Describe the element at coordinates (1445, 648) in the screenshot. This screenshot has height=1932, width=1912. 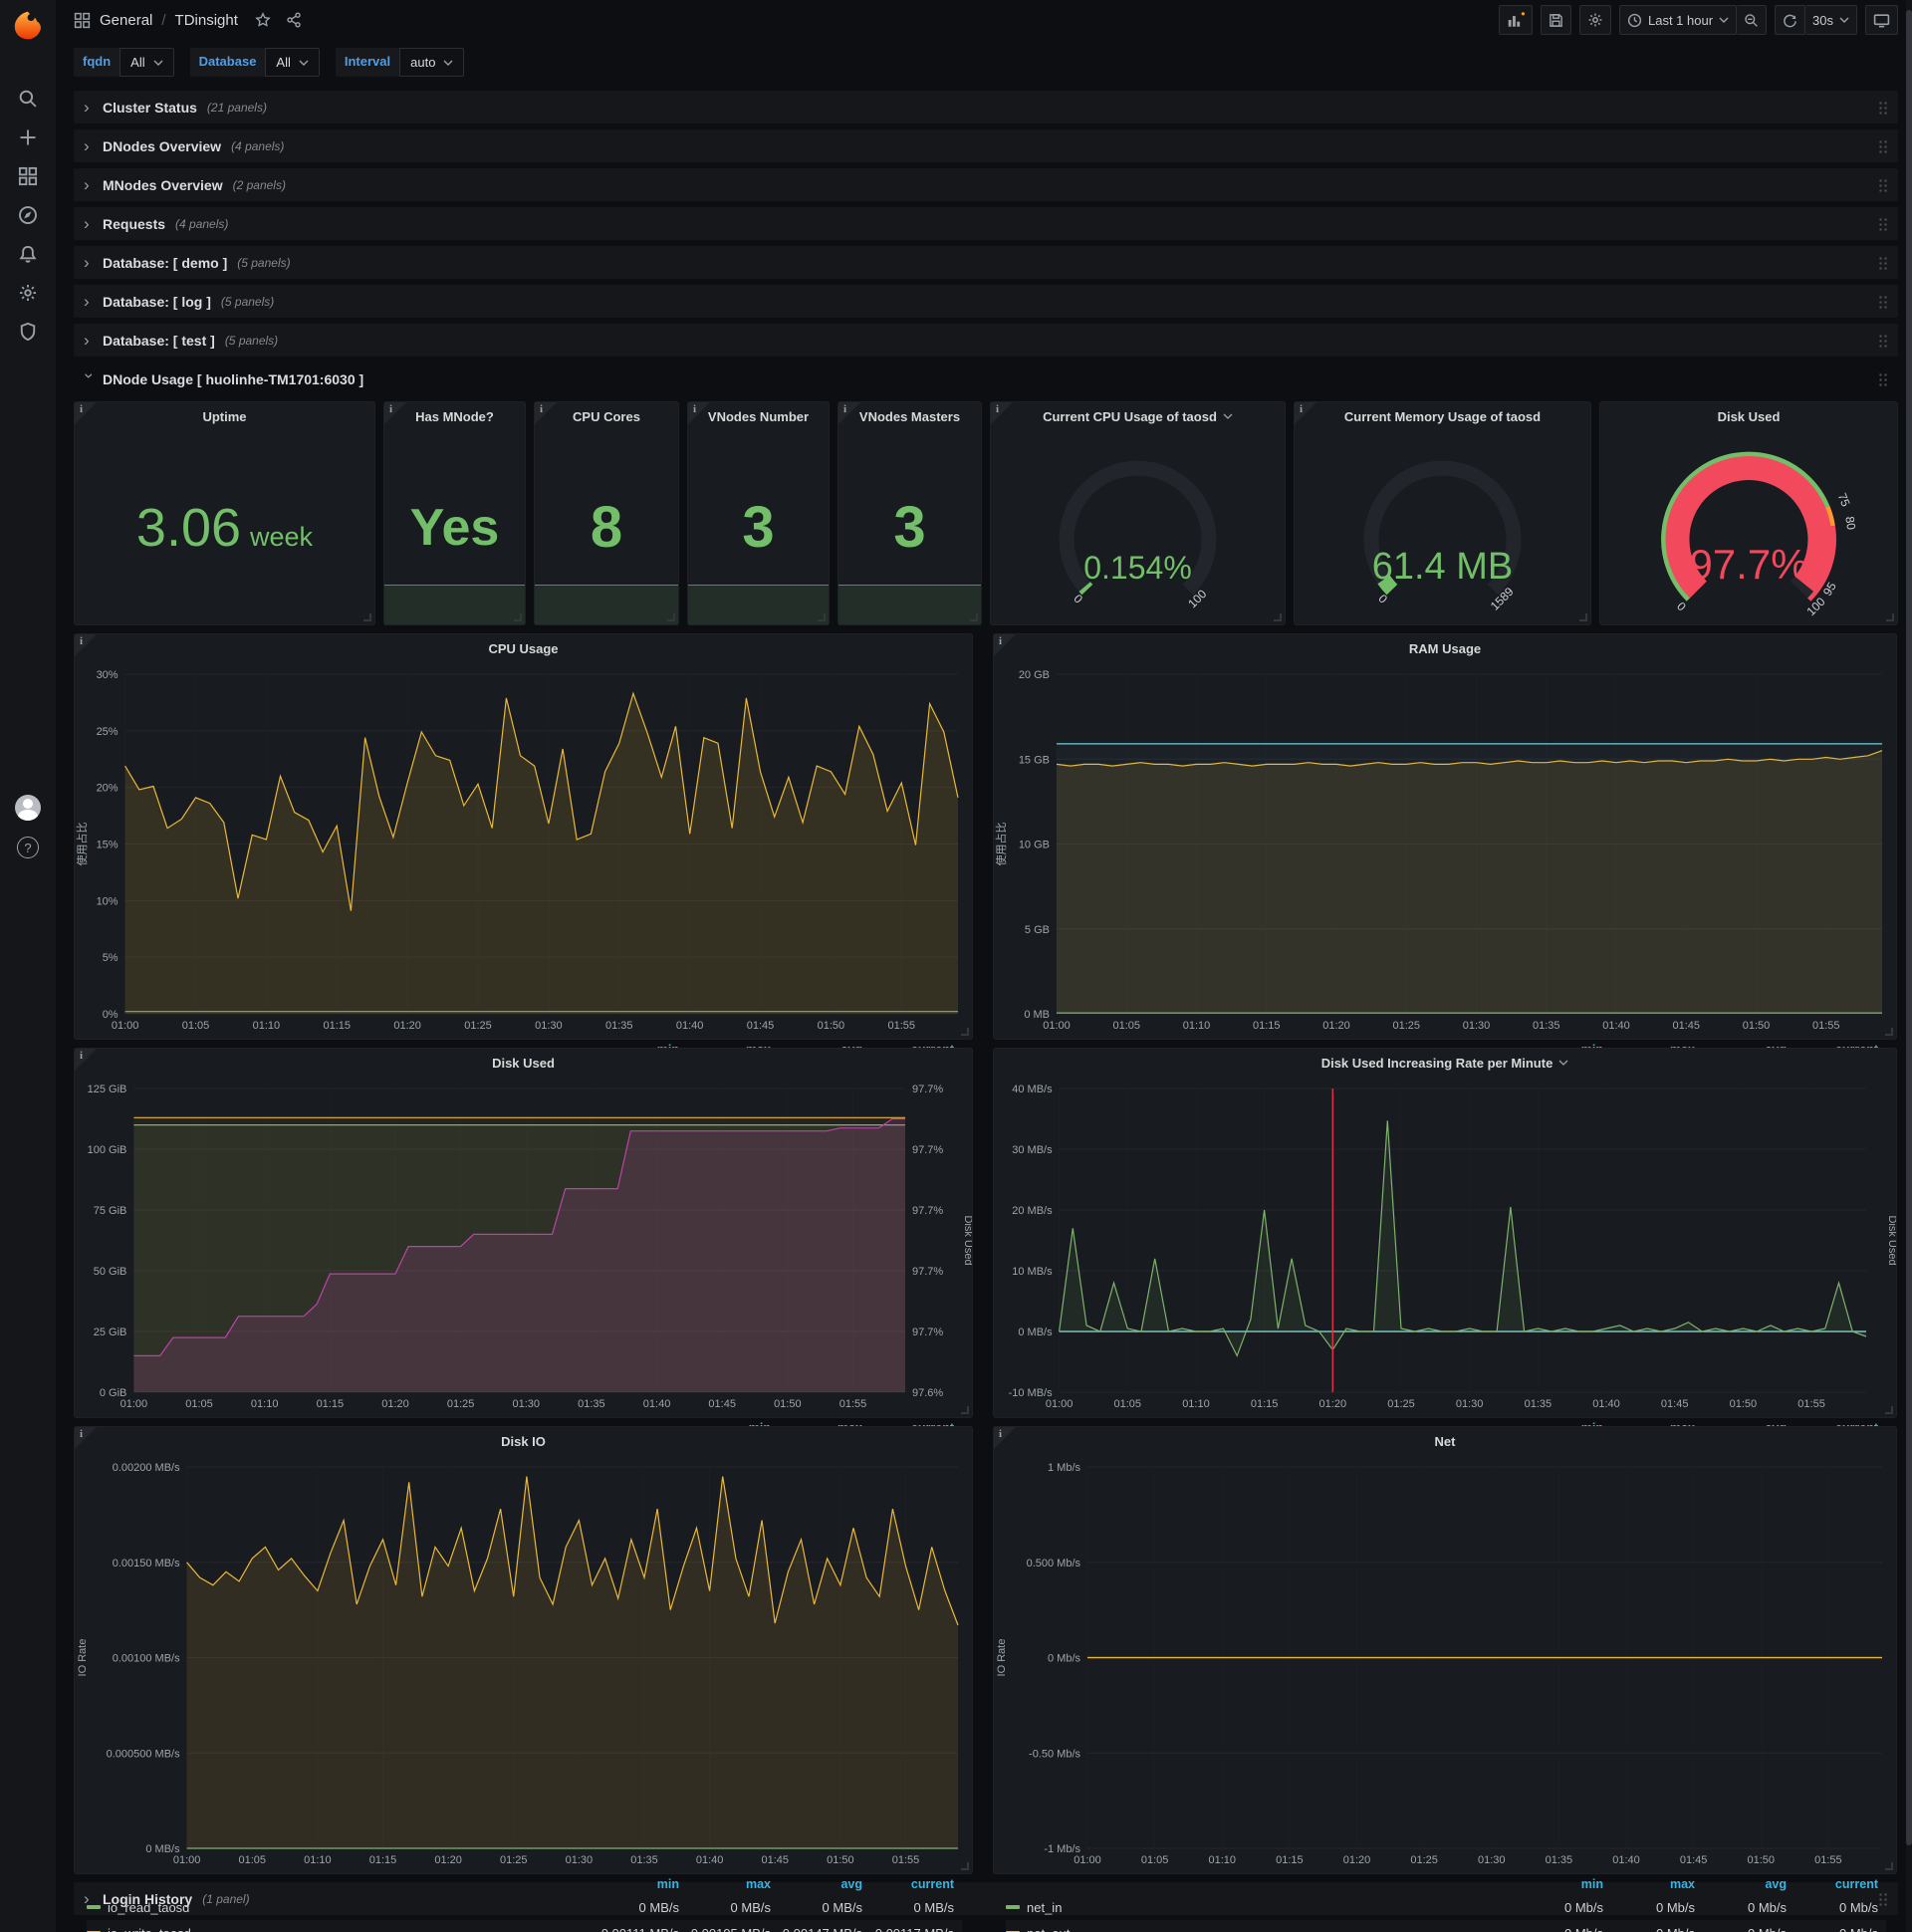
I see `panel-title: RAM Usage` at that location.